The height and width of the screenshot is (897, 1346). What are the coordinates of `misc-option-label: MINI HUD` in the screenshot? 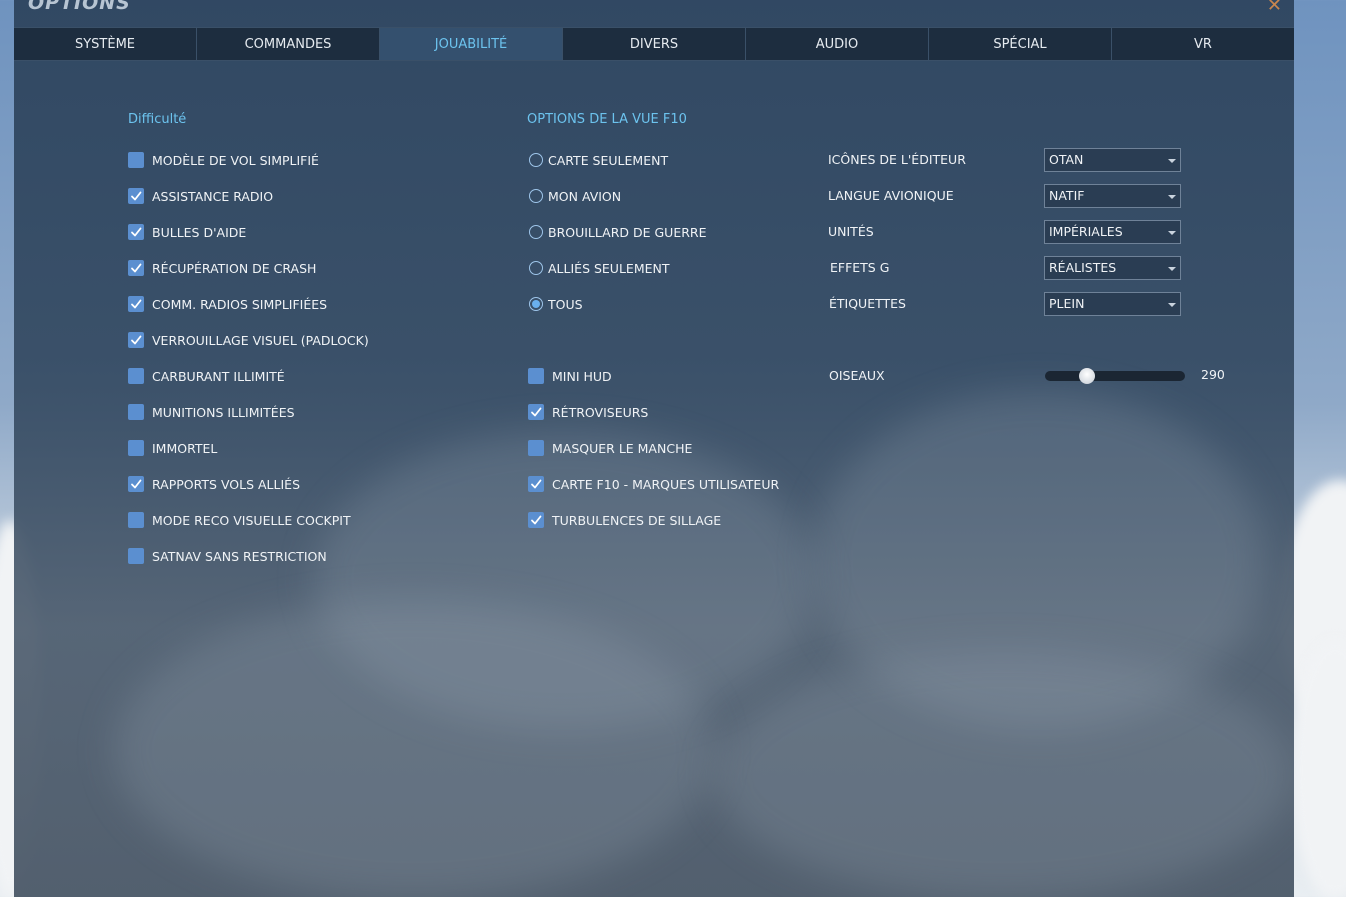 It's located at (582, 376).